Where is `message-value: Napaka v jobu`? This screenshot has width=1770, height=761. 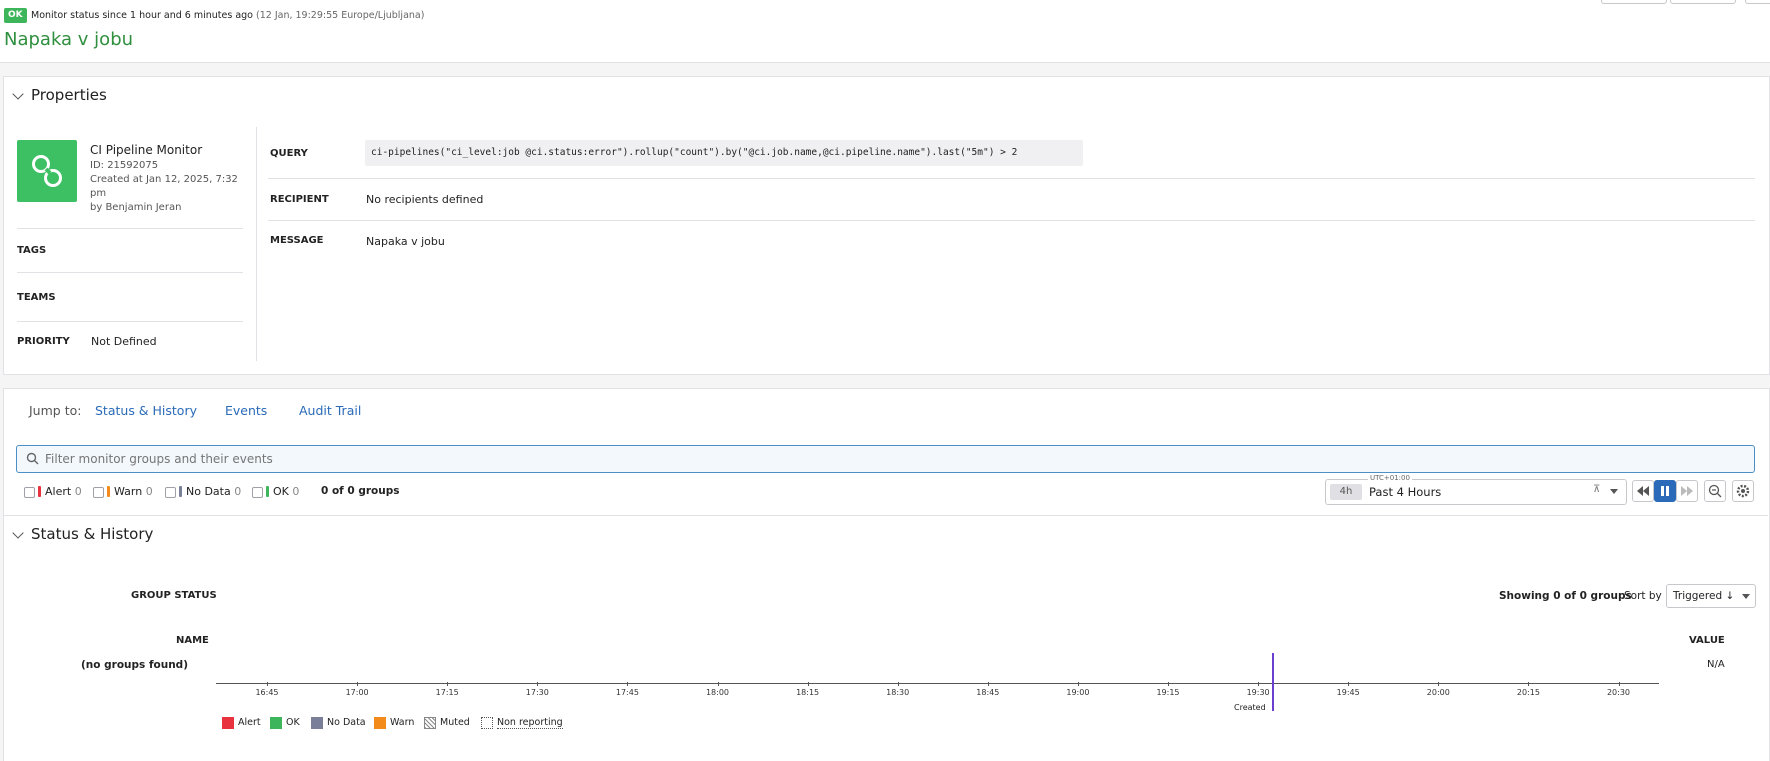
message-value: Napaka v jobu is located at coordinates (405, 241).